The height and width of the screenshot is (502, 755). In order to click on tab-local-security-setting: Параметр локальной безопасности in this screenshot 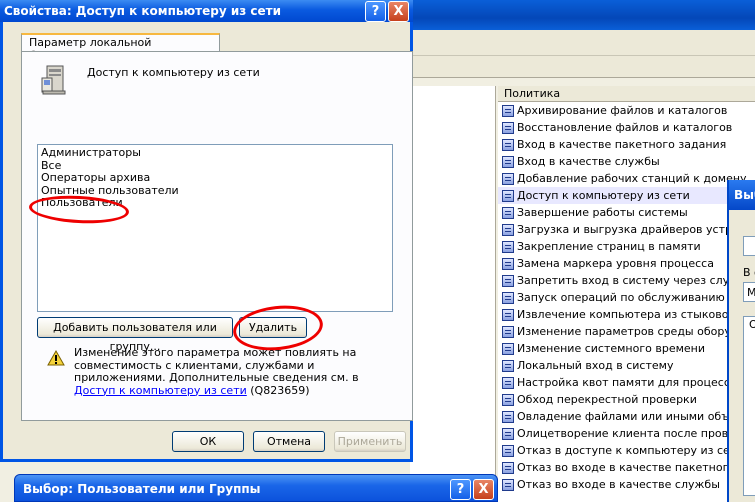, I will do `click(120, 47)`.